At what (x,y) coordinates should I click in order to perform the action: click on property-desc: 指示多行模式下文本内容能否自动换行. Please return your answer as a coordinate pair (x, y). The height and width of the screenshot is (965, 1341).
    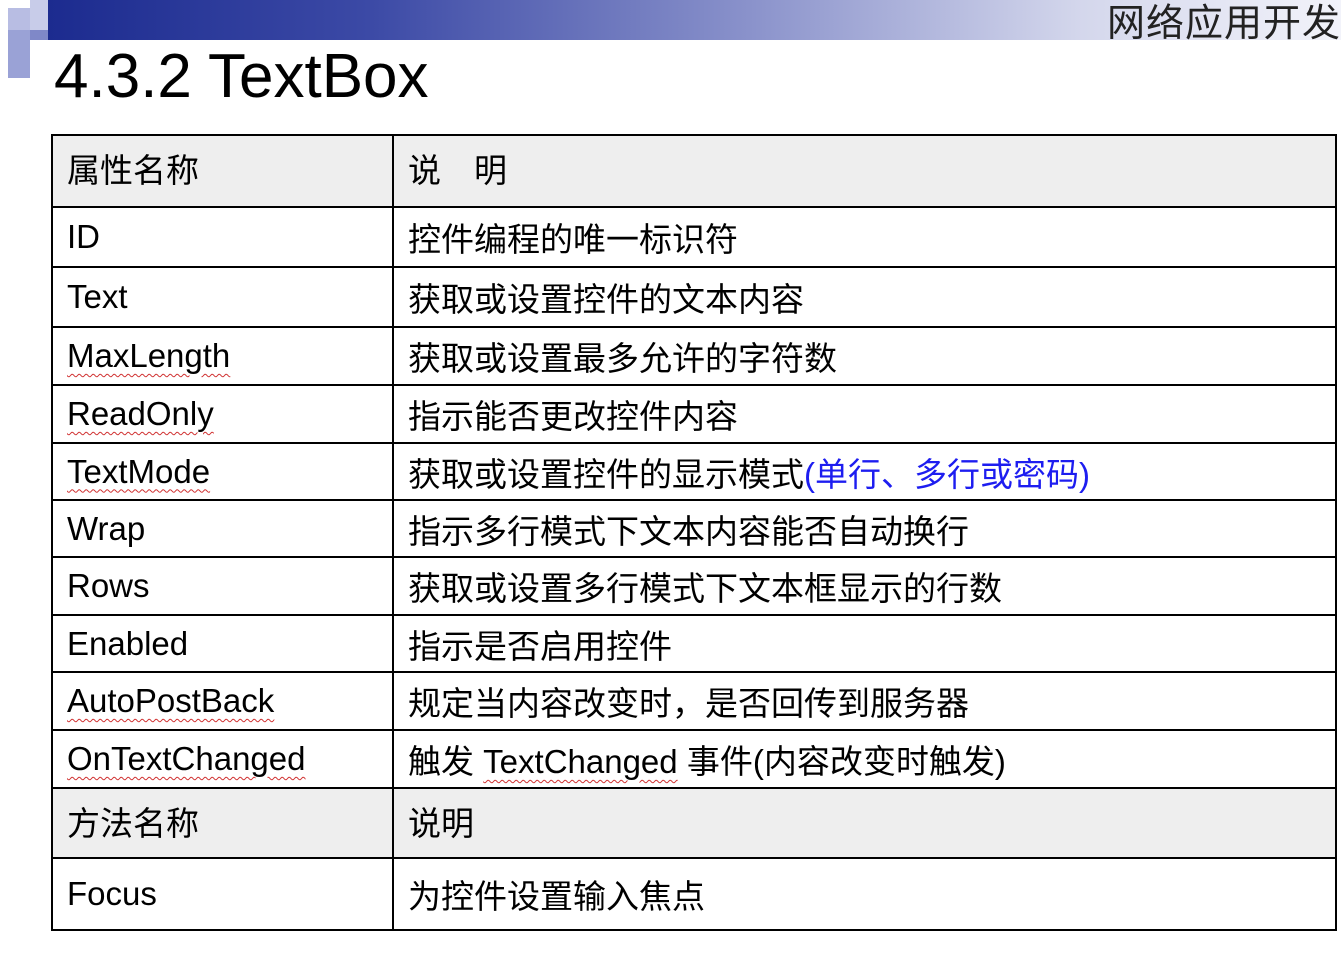
    Looking at the image, I should click on (864, 528).